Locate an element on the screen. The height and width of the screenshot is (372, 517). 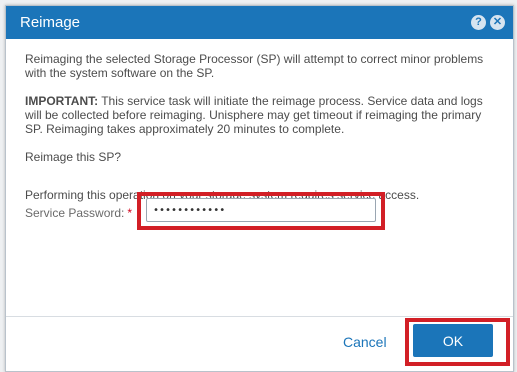
reimage-question: Reimage this SP? is located at coordinates (73, 157).